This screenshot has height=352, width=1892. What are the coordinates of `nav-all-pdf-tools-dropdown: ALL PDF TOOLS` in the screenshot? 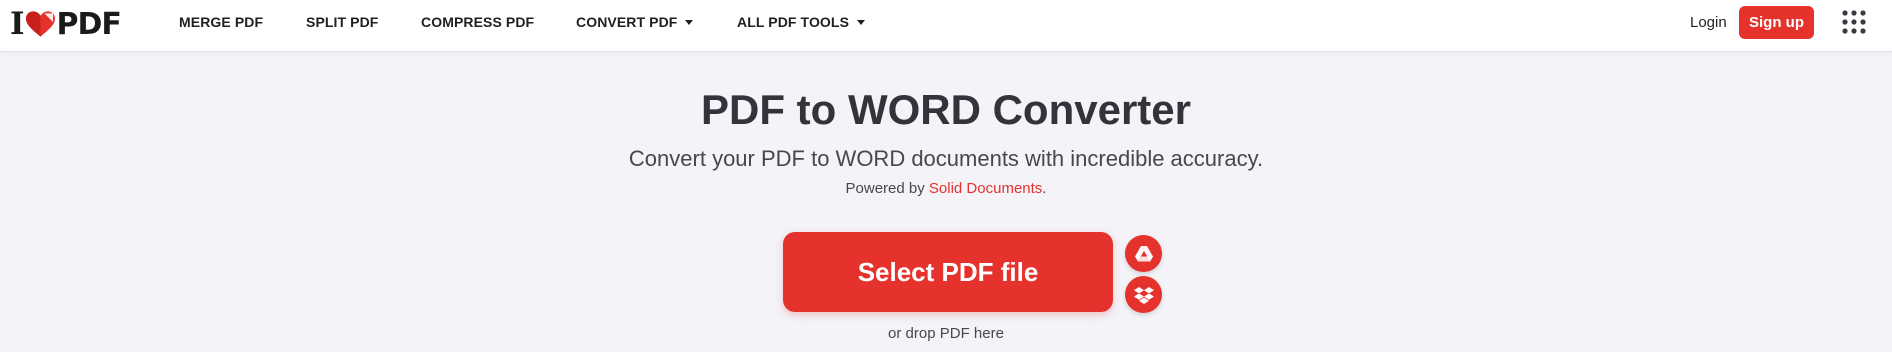 It's located at (801, 22).